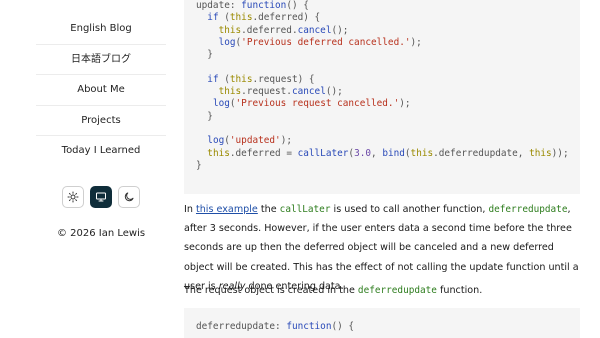  I want to click on copyright-text: © 2026 Ian Lewis, so click(101, 233).